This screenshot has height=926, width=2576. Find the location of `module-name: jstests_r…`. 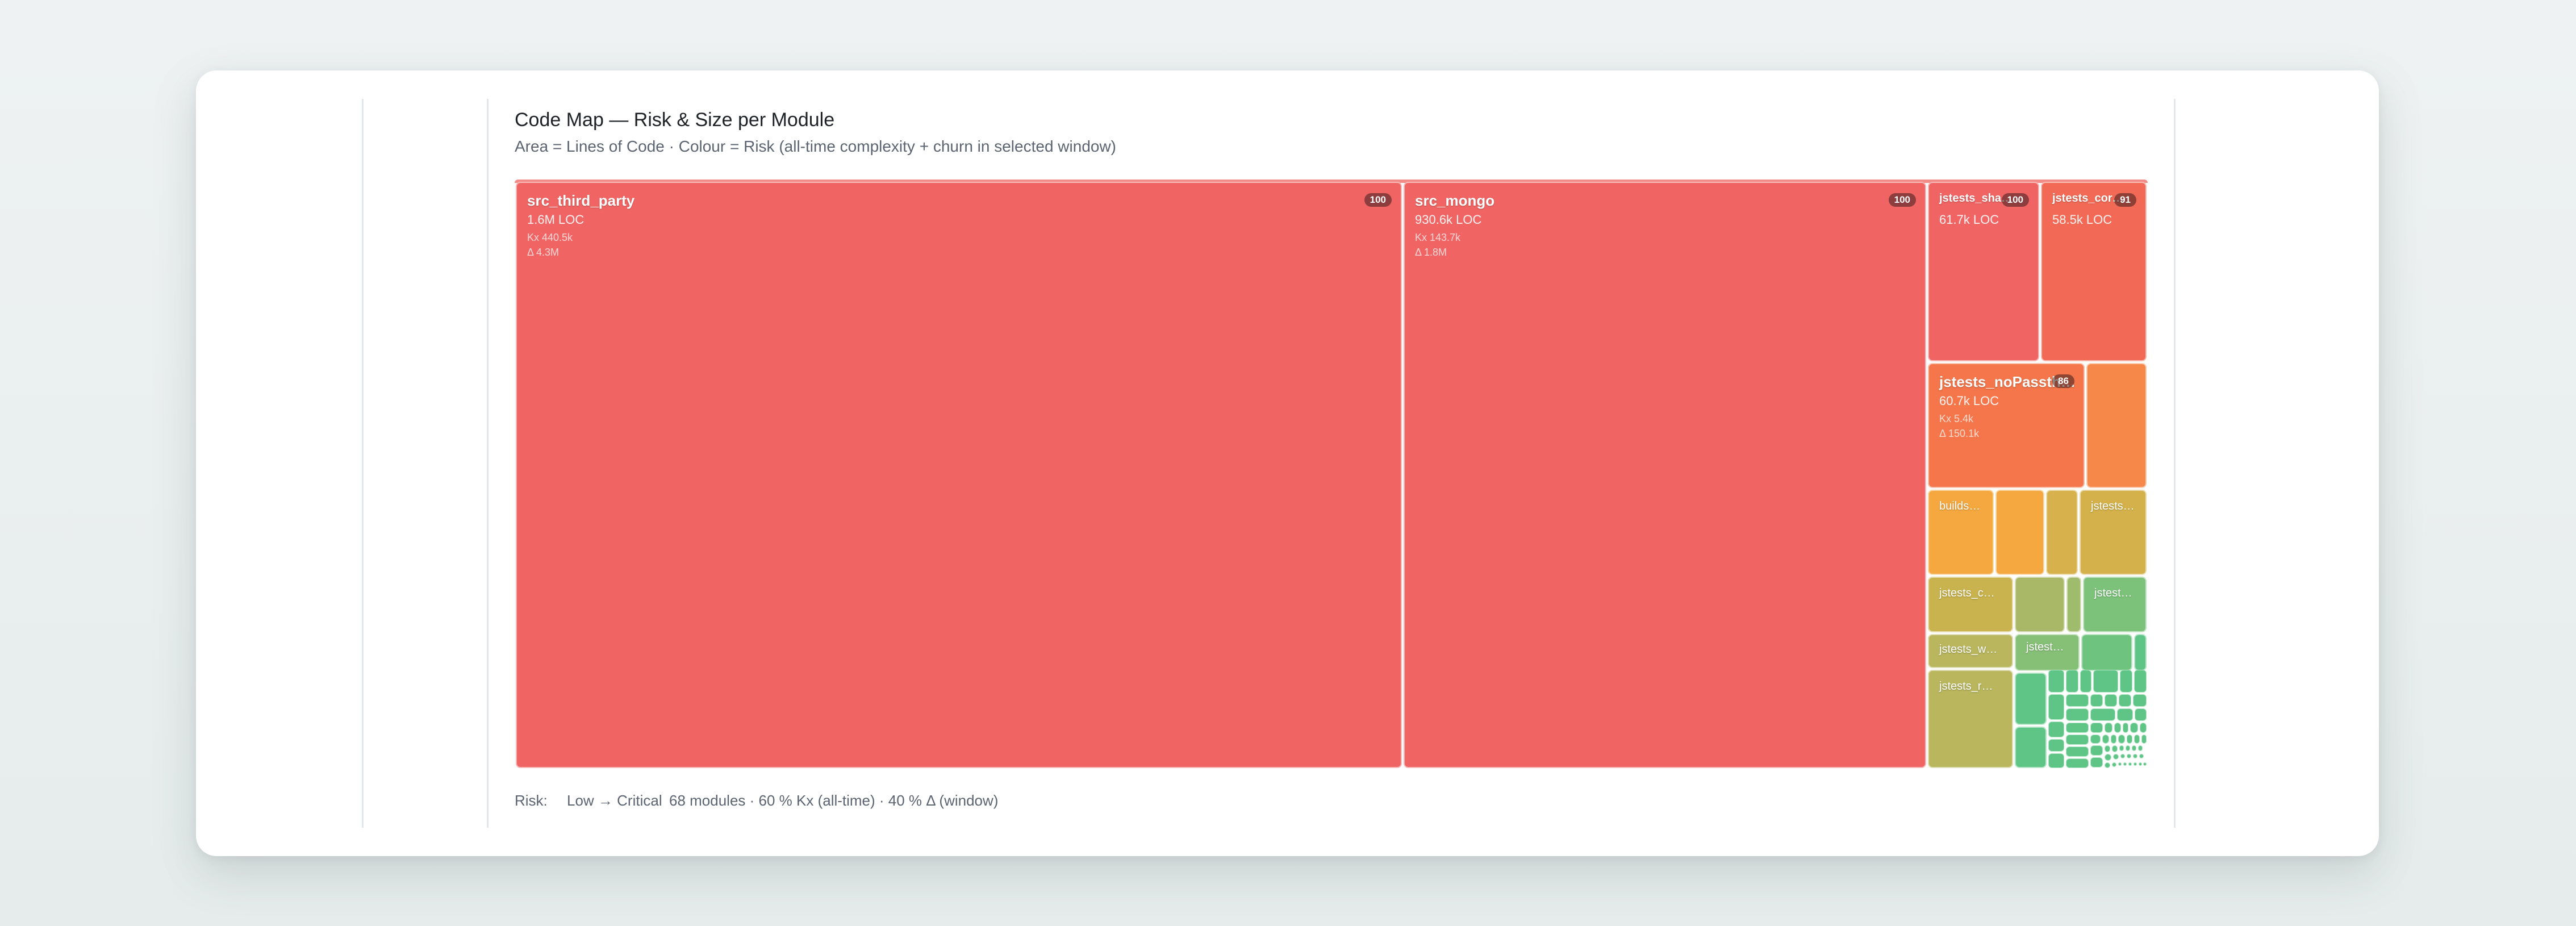

module-name: jstests_r… is located at coordinates (1966, 687).